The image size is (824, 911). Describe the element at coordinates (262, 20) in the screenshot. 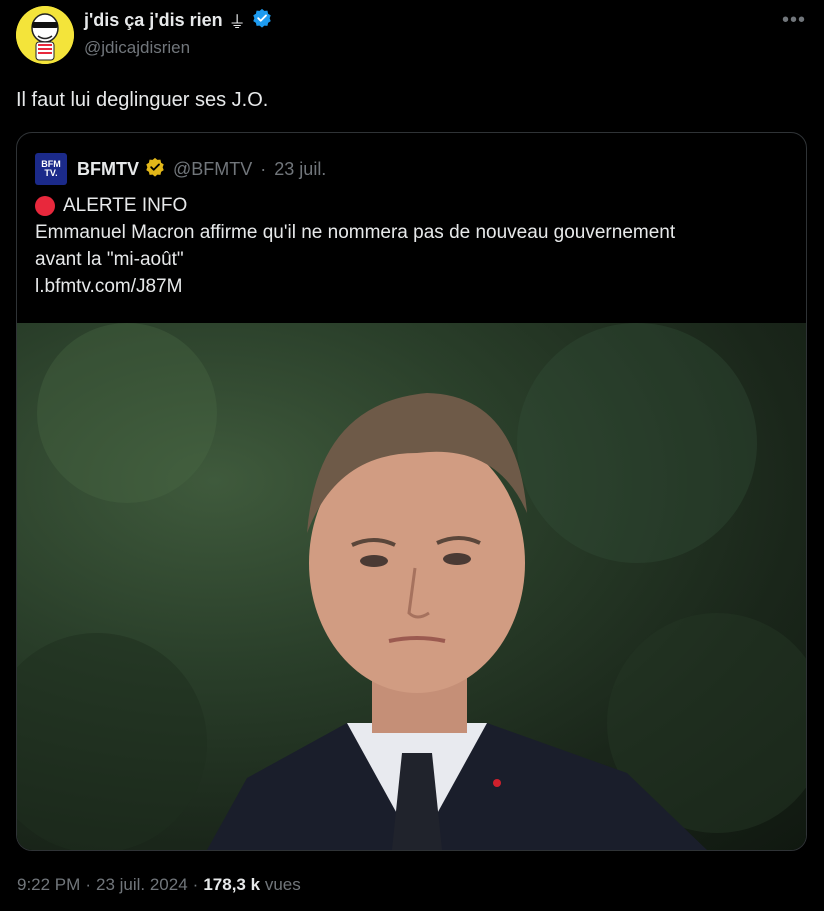

I see `verified-badge-icon` at that location.